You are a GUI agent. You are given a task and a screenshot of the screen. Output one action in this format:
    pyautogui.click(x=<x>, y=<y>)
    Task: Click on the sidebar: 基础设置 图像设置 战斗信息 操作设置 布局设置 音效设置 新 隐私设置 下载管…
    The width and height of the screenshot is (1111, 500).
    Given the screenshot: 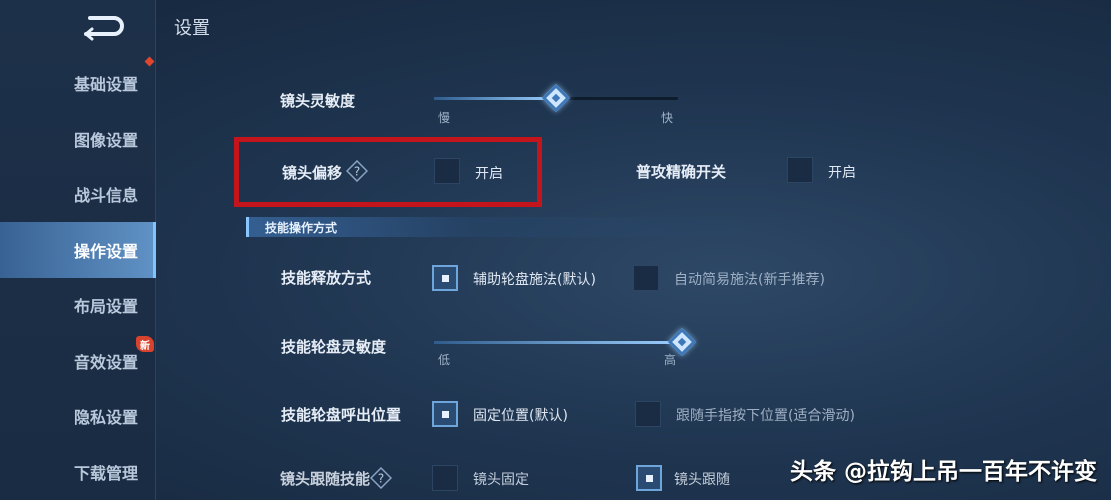 What is the action you would take?
    pyautogui.click(x=78, y=250)
    